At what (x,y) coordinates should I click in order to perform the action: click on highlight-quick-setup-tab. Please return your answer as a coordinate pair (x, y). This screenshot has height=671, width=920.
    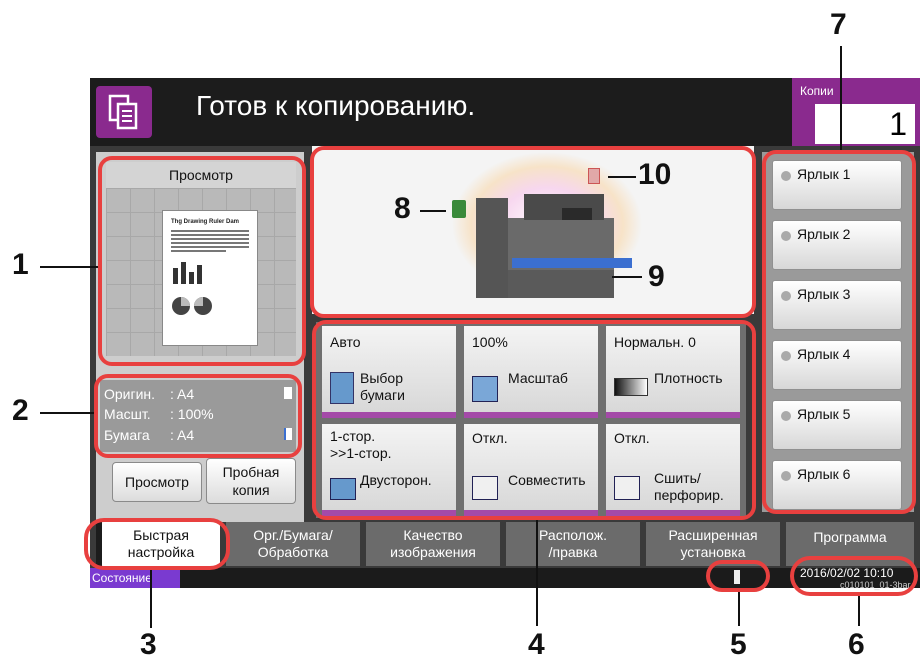
    Looking at the image, I should click on (157, 544).